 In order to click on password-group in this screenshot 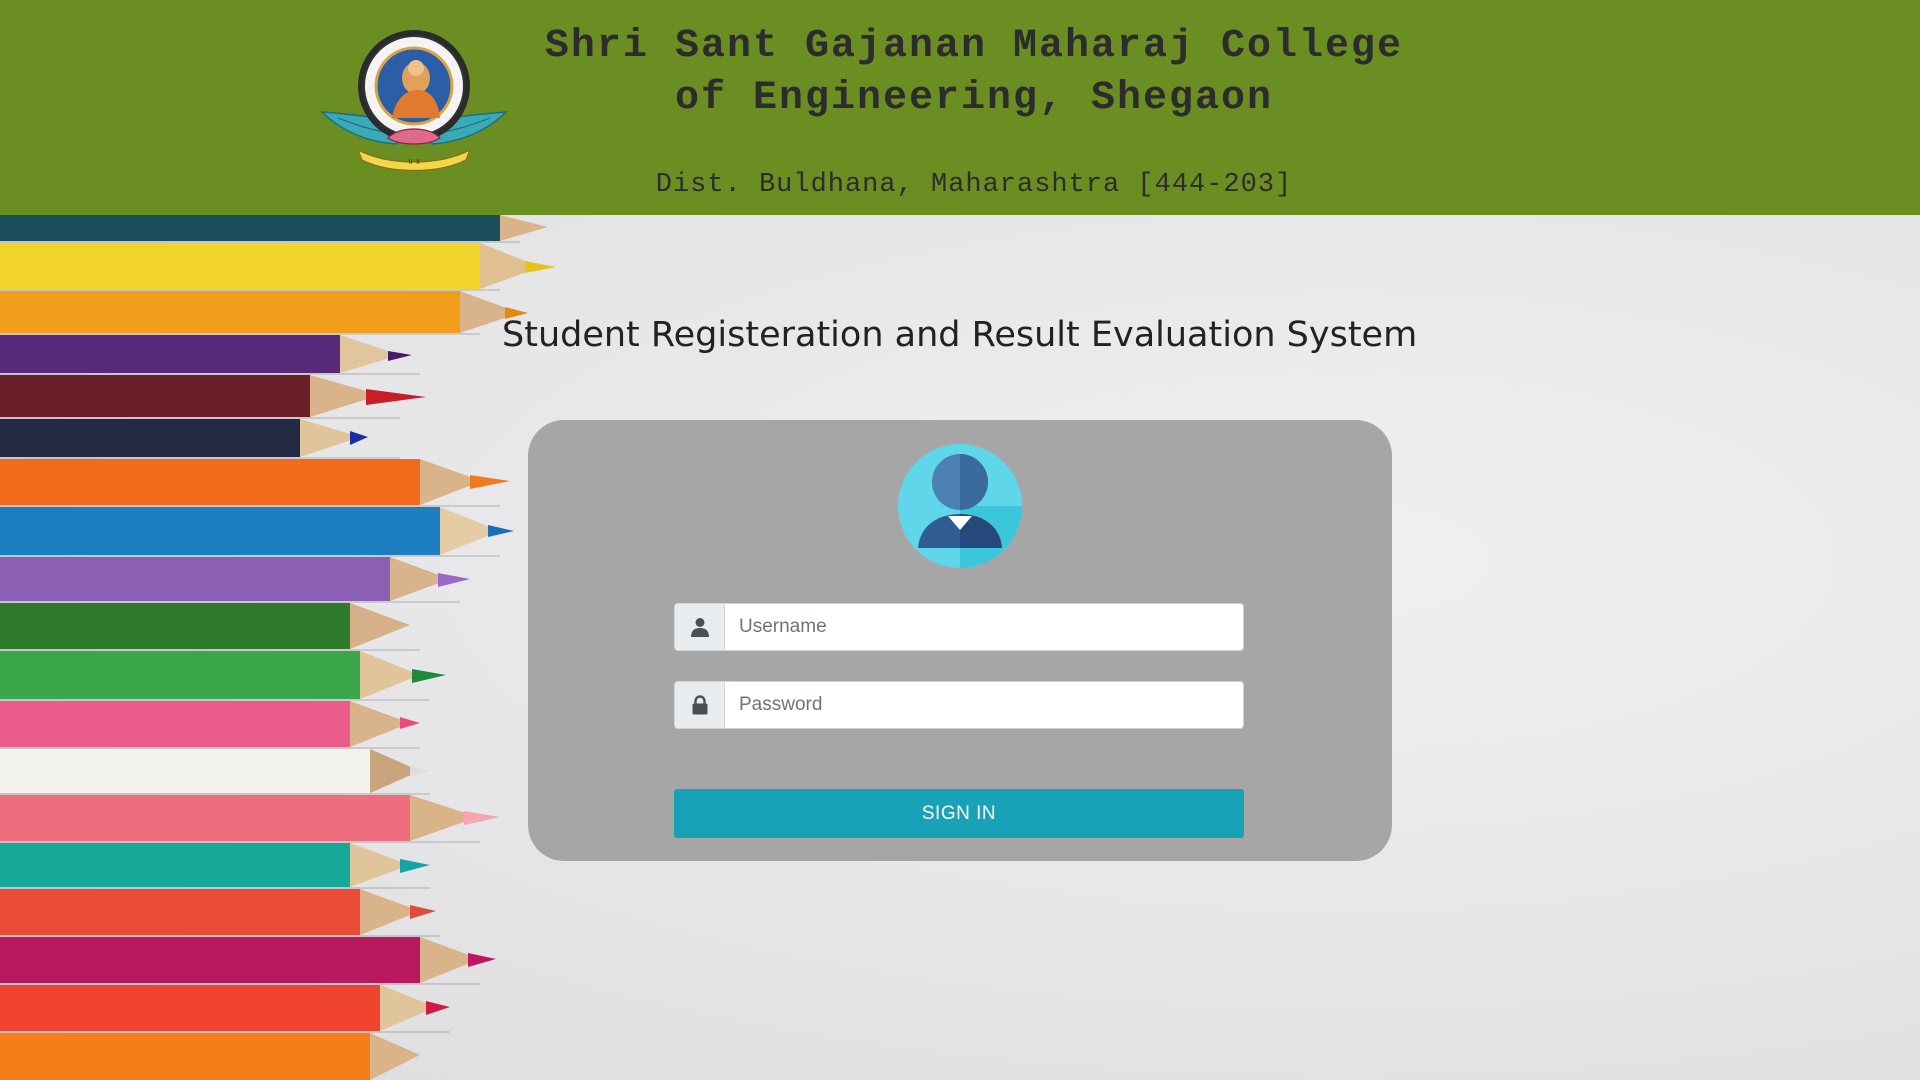, I will do `click(959, 705)`.